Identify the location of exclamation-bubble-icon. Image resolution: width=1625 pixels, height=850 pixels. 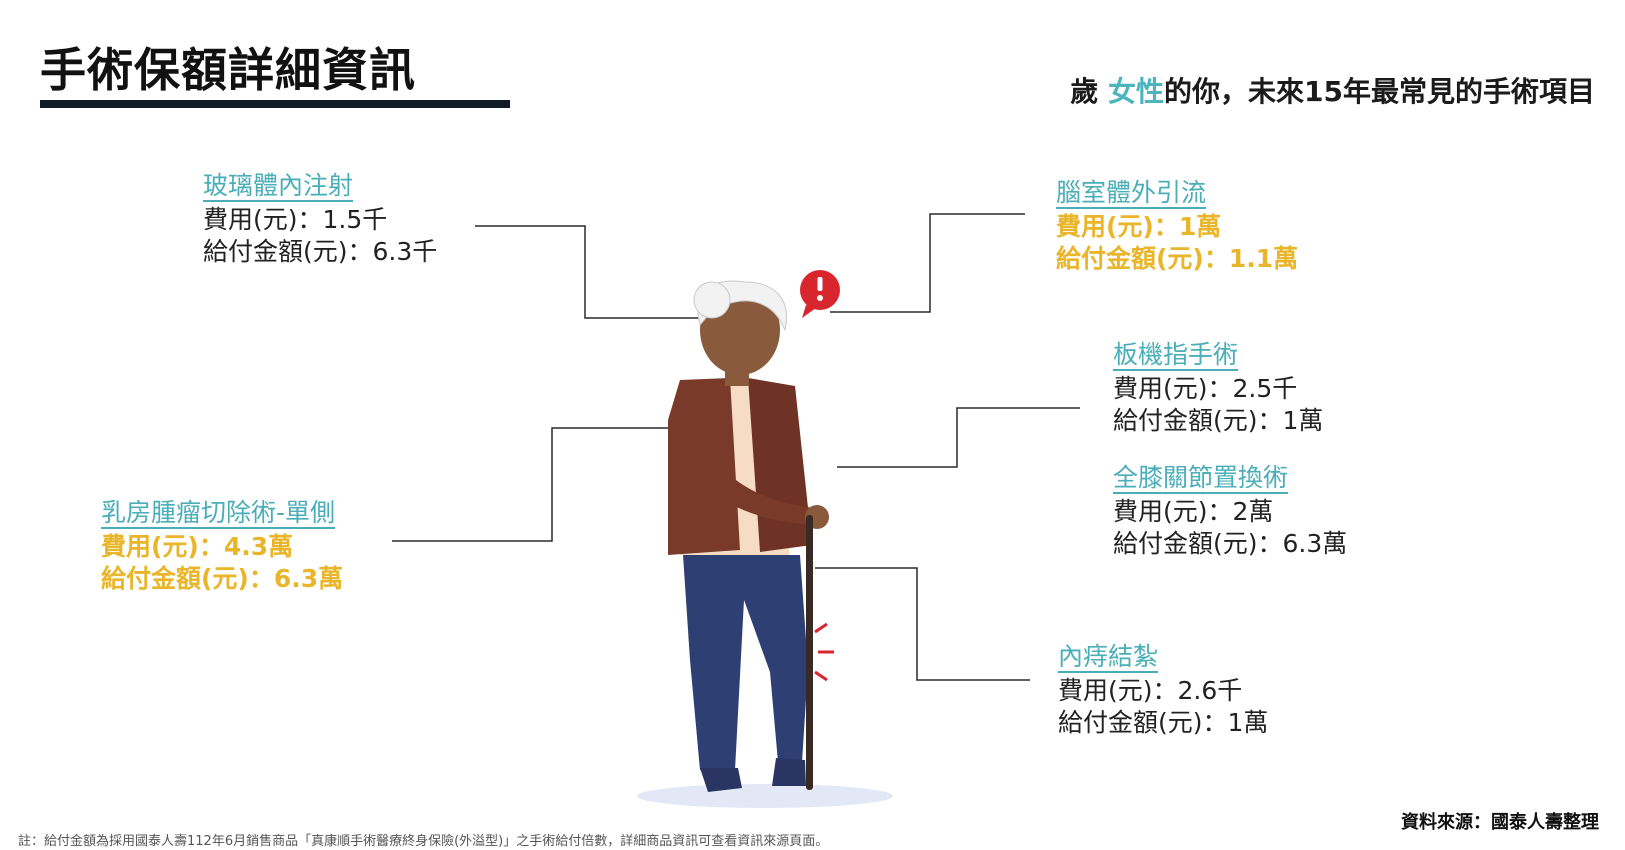
(820, 294).